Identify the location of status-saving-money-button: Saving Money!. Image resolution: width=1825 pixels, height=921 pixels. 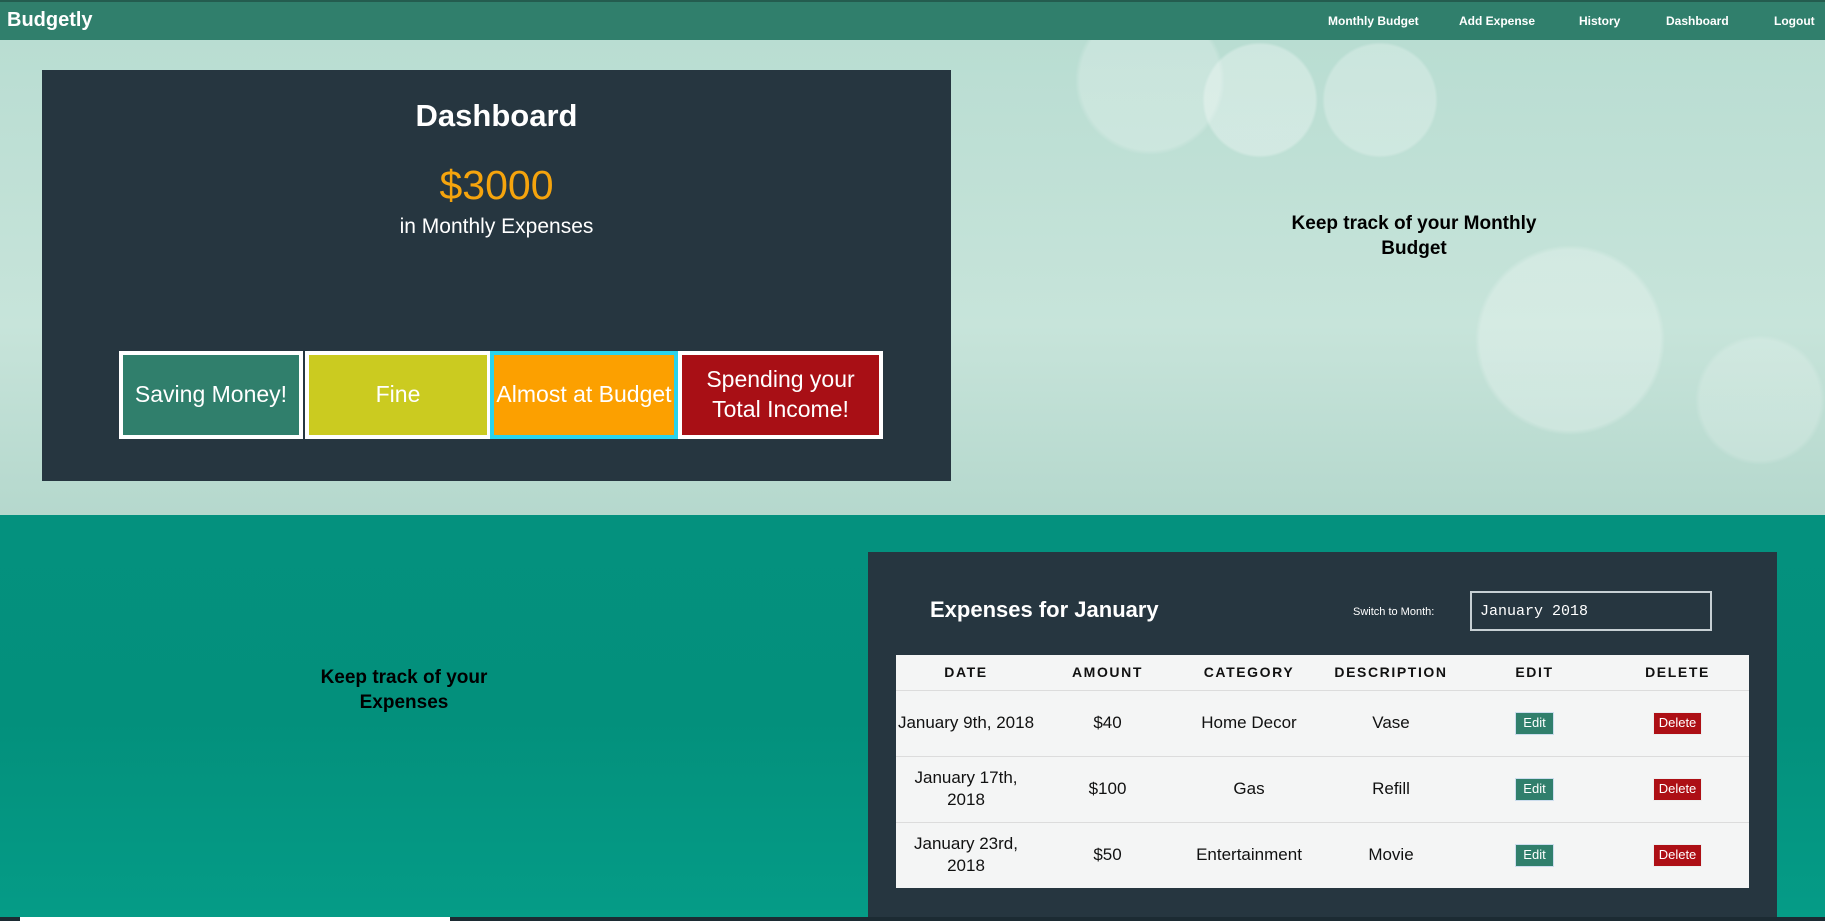
(211, 395).